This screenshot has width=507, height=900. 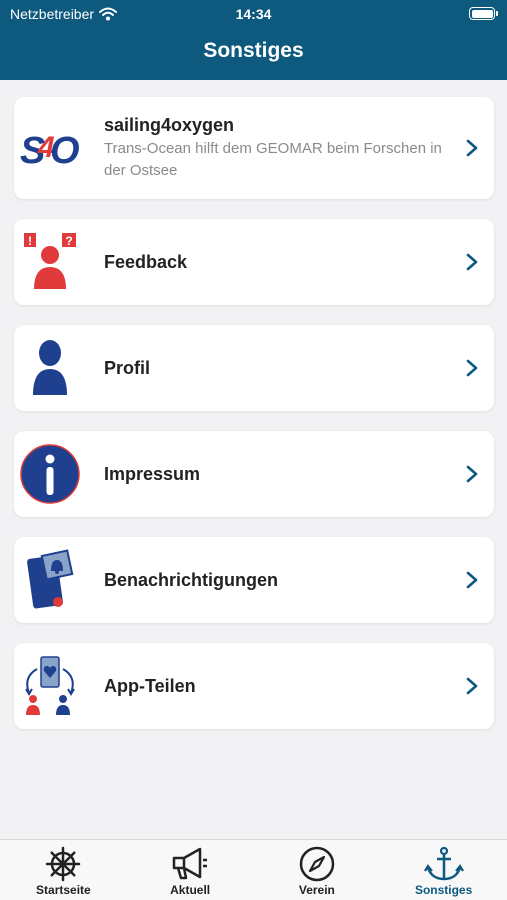 What do you see at coordinates (50, 262) in the screenshot?
I see `feedback-person-icon: ! ?` at bounding box center [50, 262].